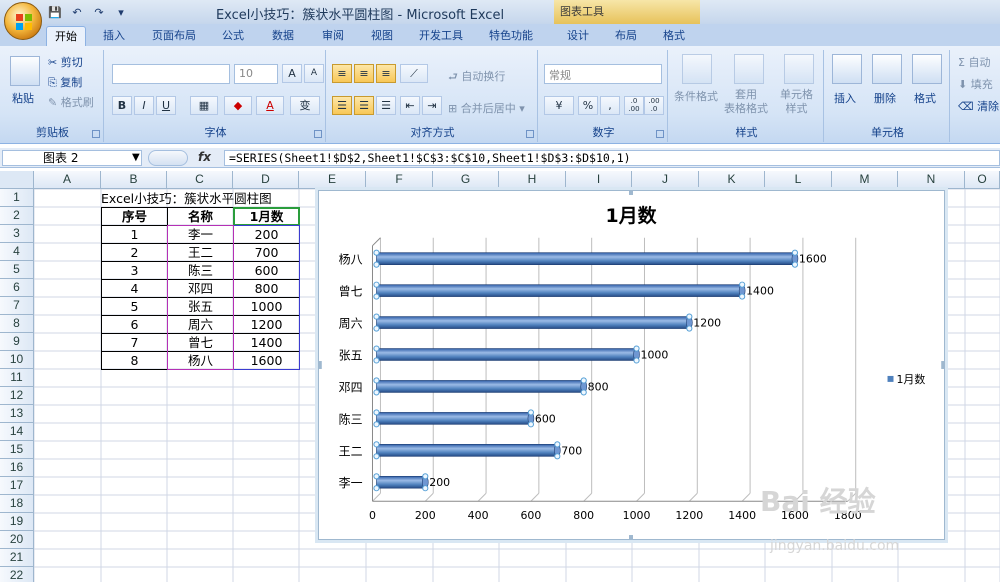  Describe the element at coordinates (66, 36) in the screenshot. I see `tab-home: 开始` at that location.